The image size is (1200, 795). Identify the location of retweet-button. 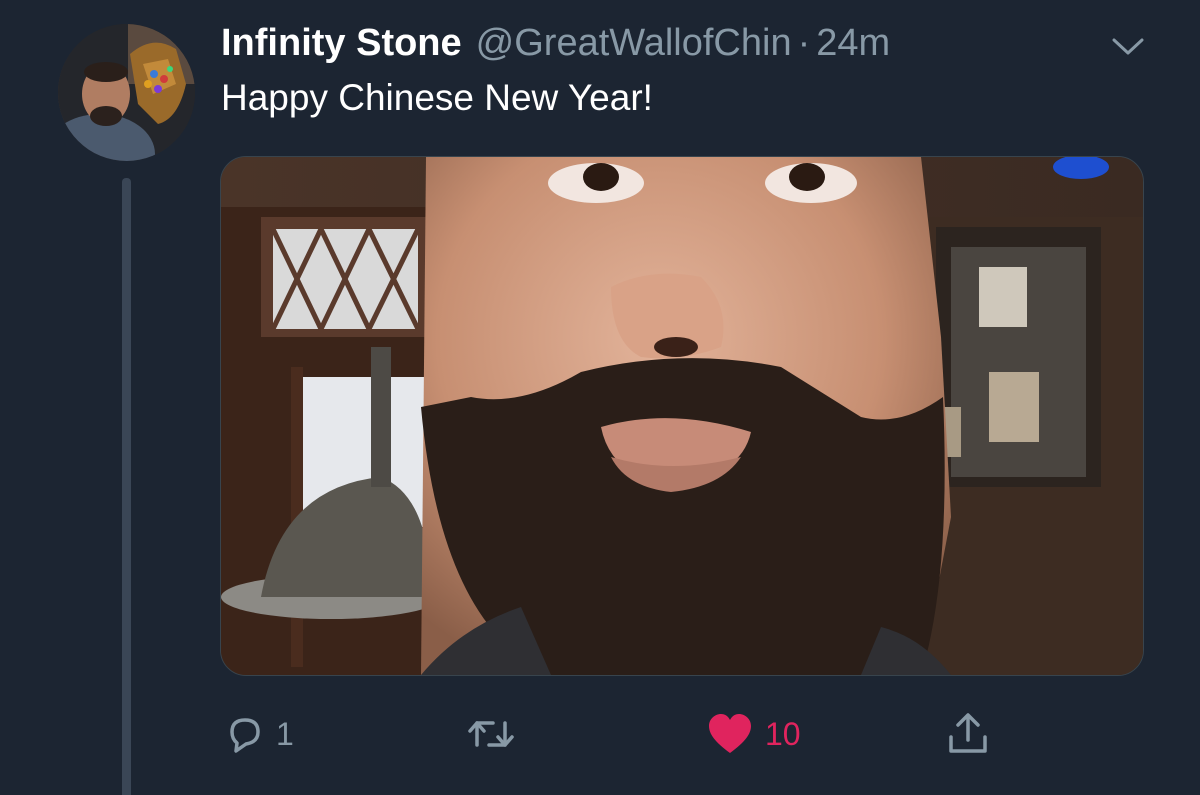
(495, 734).